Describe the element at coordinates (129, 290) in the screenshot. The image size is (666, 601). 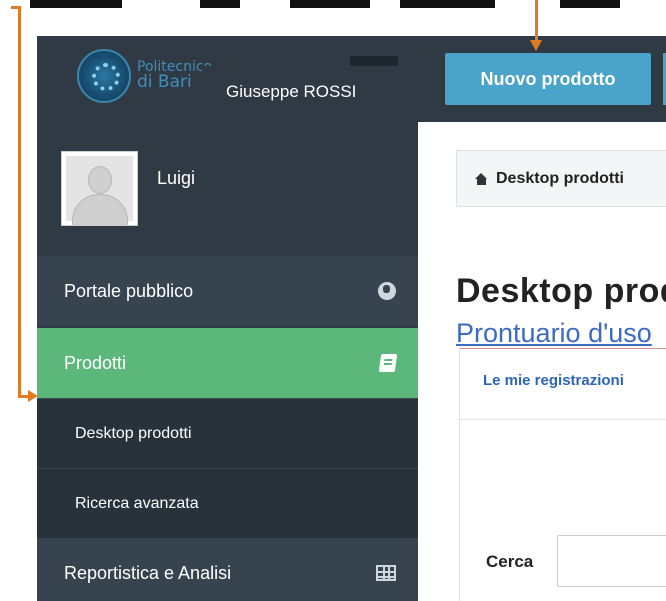
I see `sidebar-item-label: Portale pubblico` at that location.